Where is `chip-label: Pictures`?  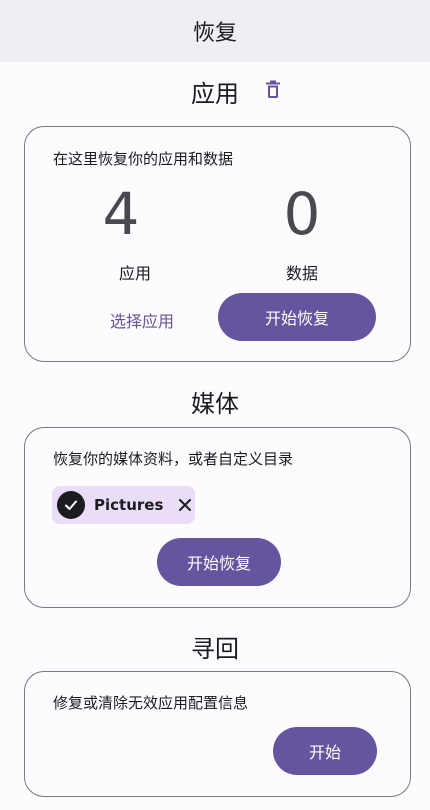
chip-label: Pictures is located at coordinates (129, 505).